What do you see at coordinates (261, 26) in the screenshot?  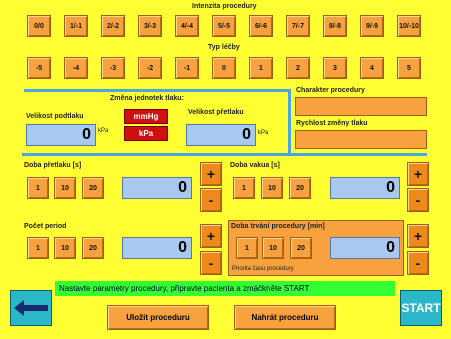 I see `intensity-button-6: 6/-6` at bounding box center [261, 26].